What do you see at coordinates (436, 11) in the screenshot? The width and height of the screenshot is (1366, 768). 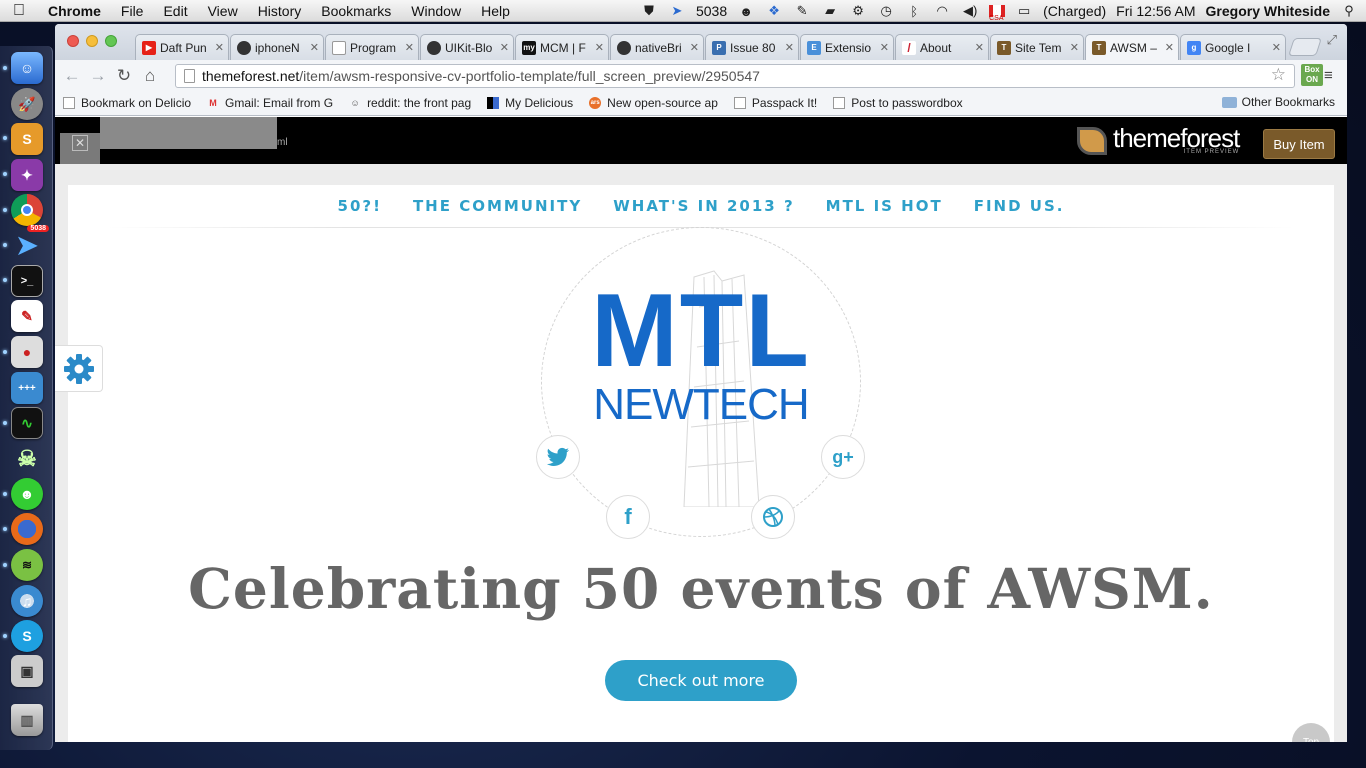 I see `menu-window: Window` at bounding box center [436, 11].